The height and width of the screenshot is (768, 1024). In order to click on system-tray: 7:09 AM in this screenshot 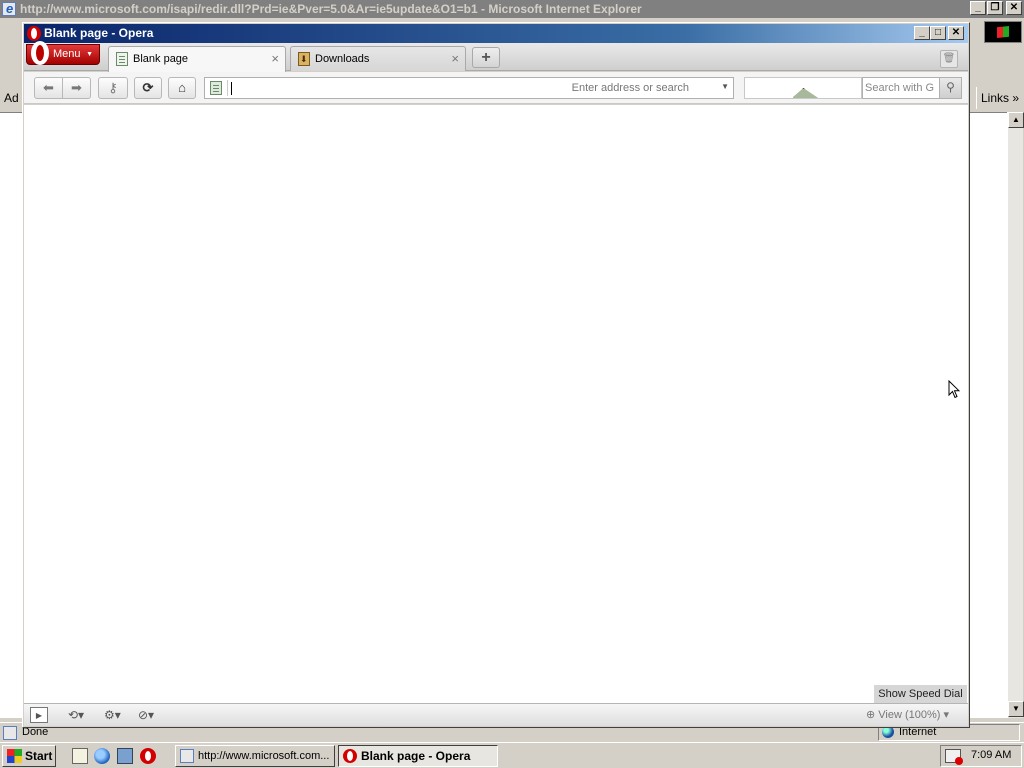, I will do `click(981, 756)`.